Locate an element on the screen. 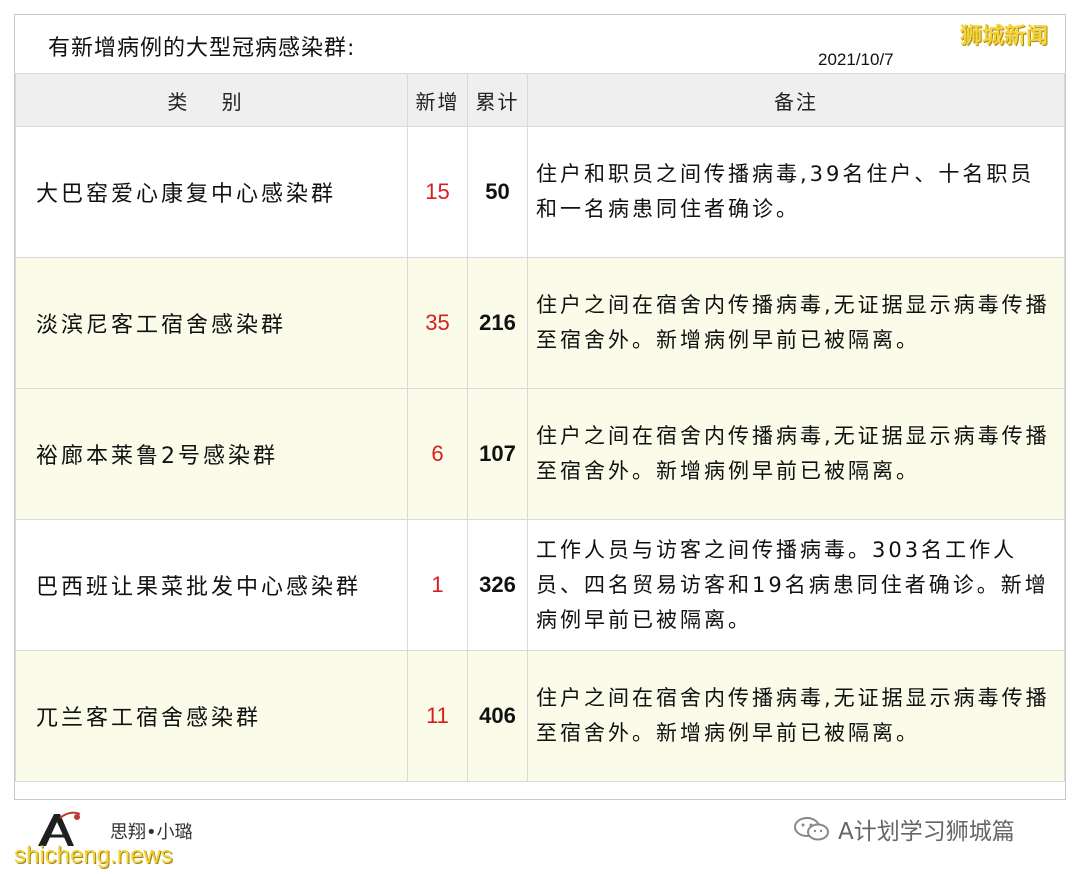 The height and width of the screenshot is (874, 1080). cluster-note: 住户和职员之间传播病毒,39名住户、十名职员和一名病患同住者确诊。 is located at coordinates (796, 192).